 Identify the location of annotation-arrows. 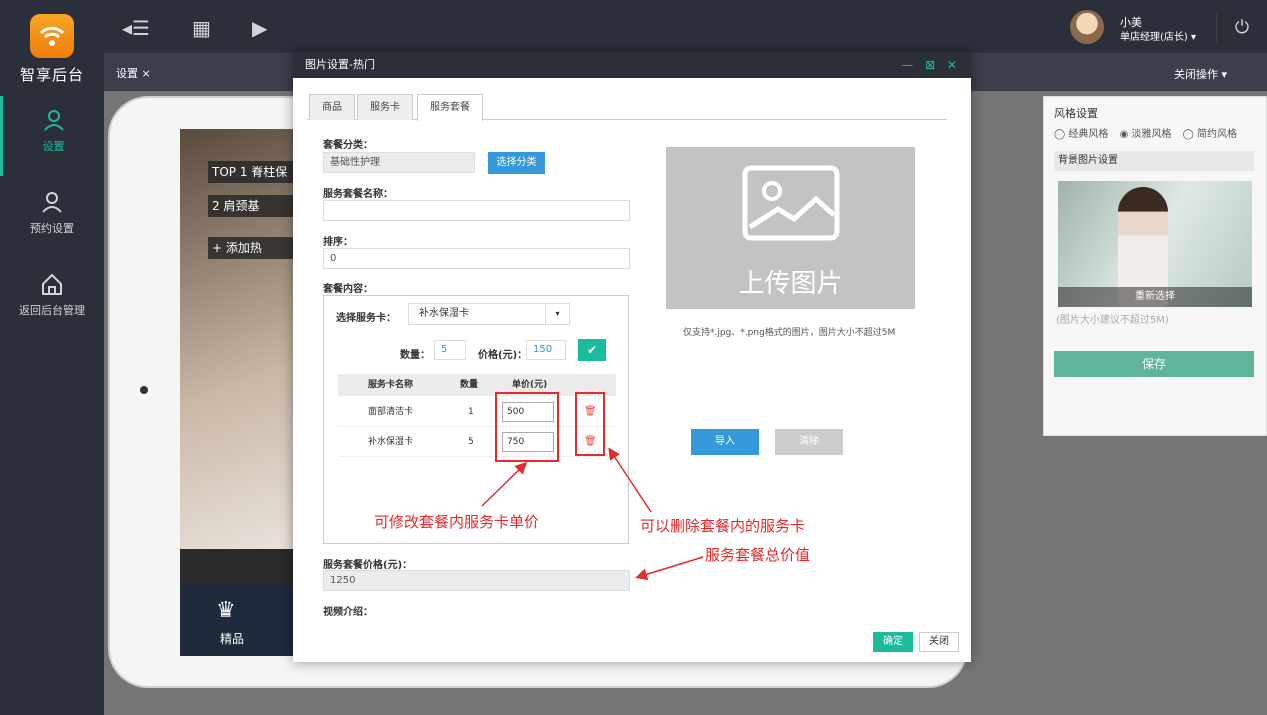
(592, 514).